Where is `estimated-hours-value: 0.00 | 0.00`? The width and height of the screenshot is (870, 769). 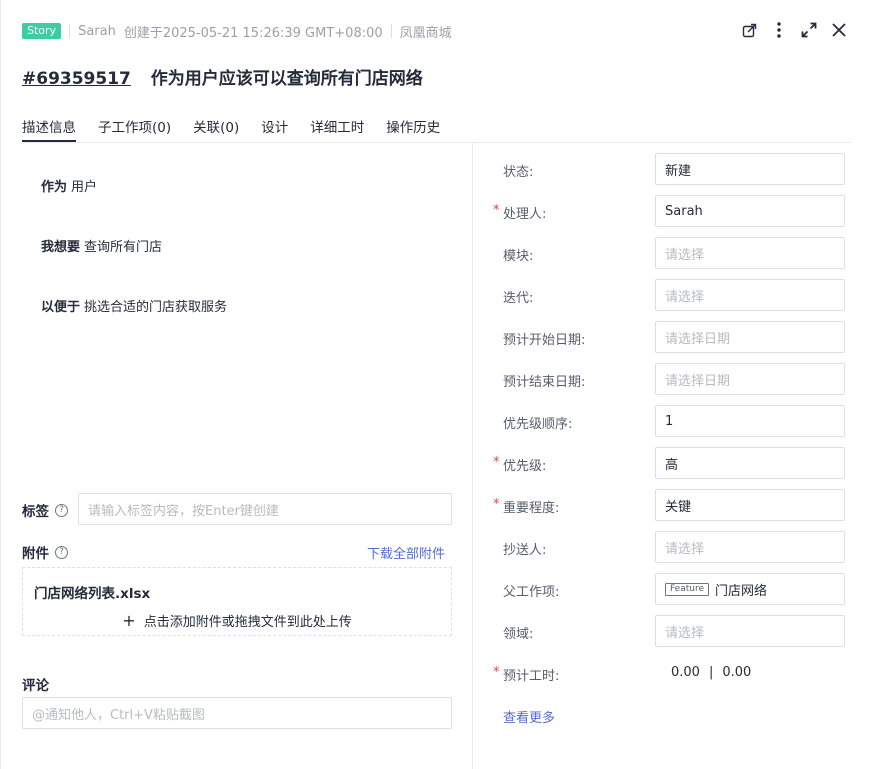
estimated-hours-value: 0.00 | 0.00 is located at coordinates (711, 672).